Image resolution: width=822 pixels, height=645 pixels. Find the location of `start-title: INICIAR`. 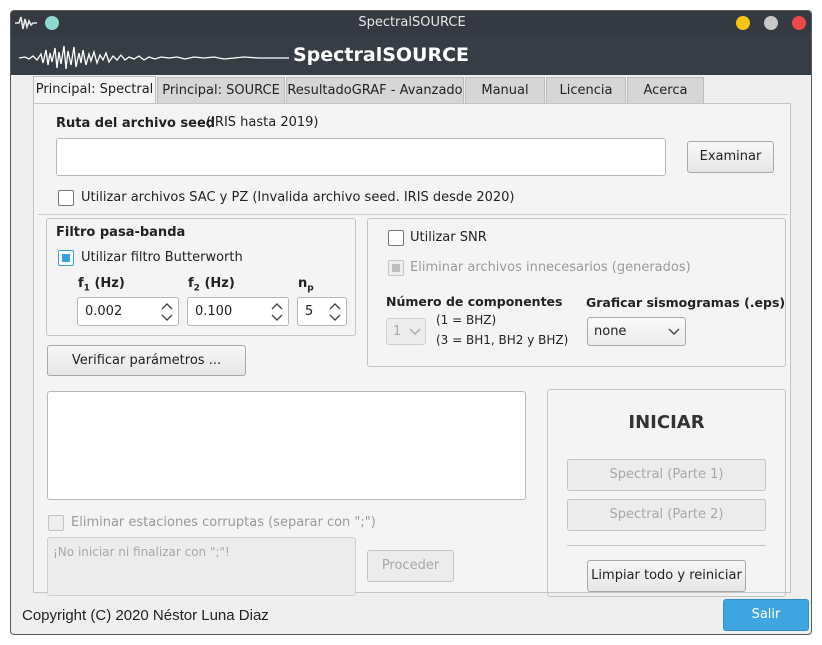

start-title: INICIAR is located at coordinates (666, 422).